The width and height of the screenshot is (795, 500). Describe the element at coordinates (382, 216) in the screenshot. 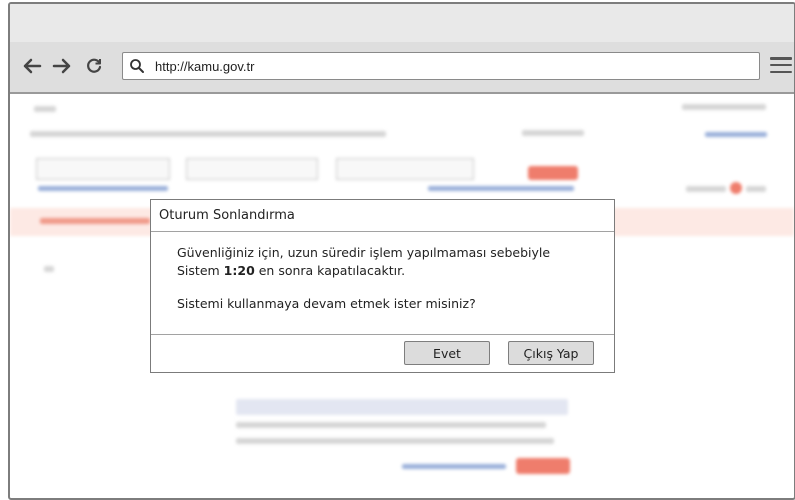

I see `dialog-title: Oturum Sonlandırma` at that location.